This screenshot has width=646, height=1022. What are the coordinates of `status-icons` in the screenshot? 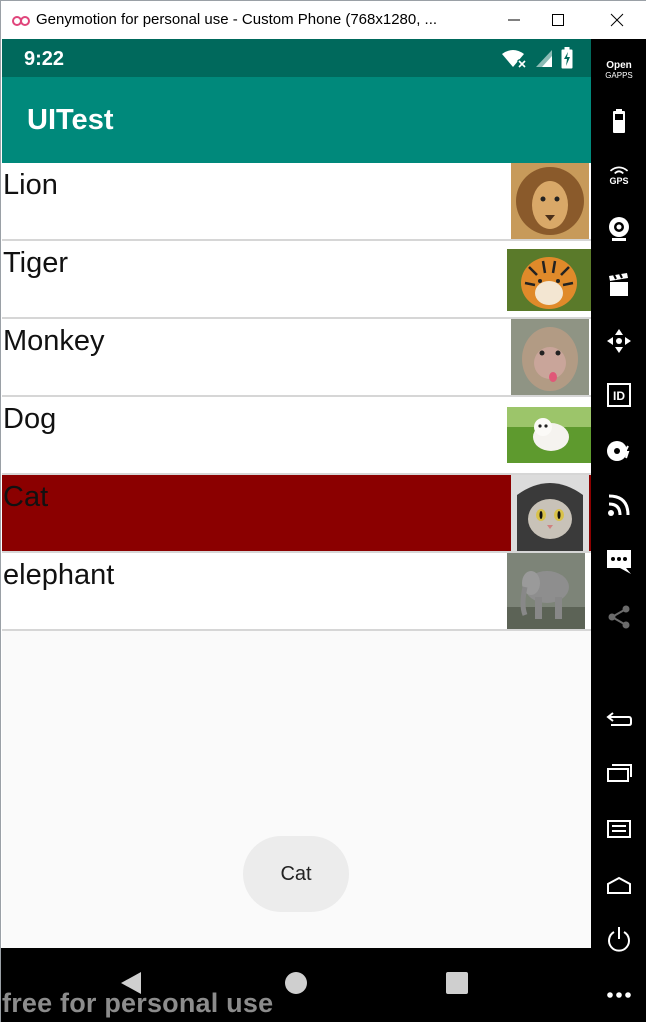 It's located at (537, 58).